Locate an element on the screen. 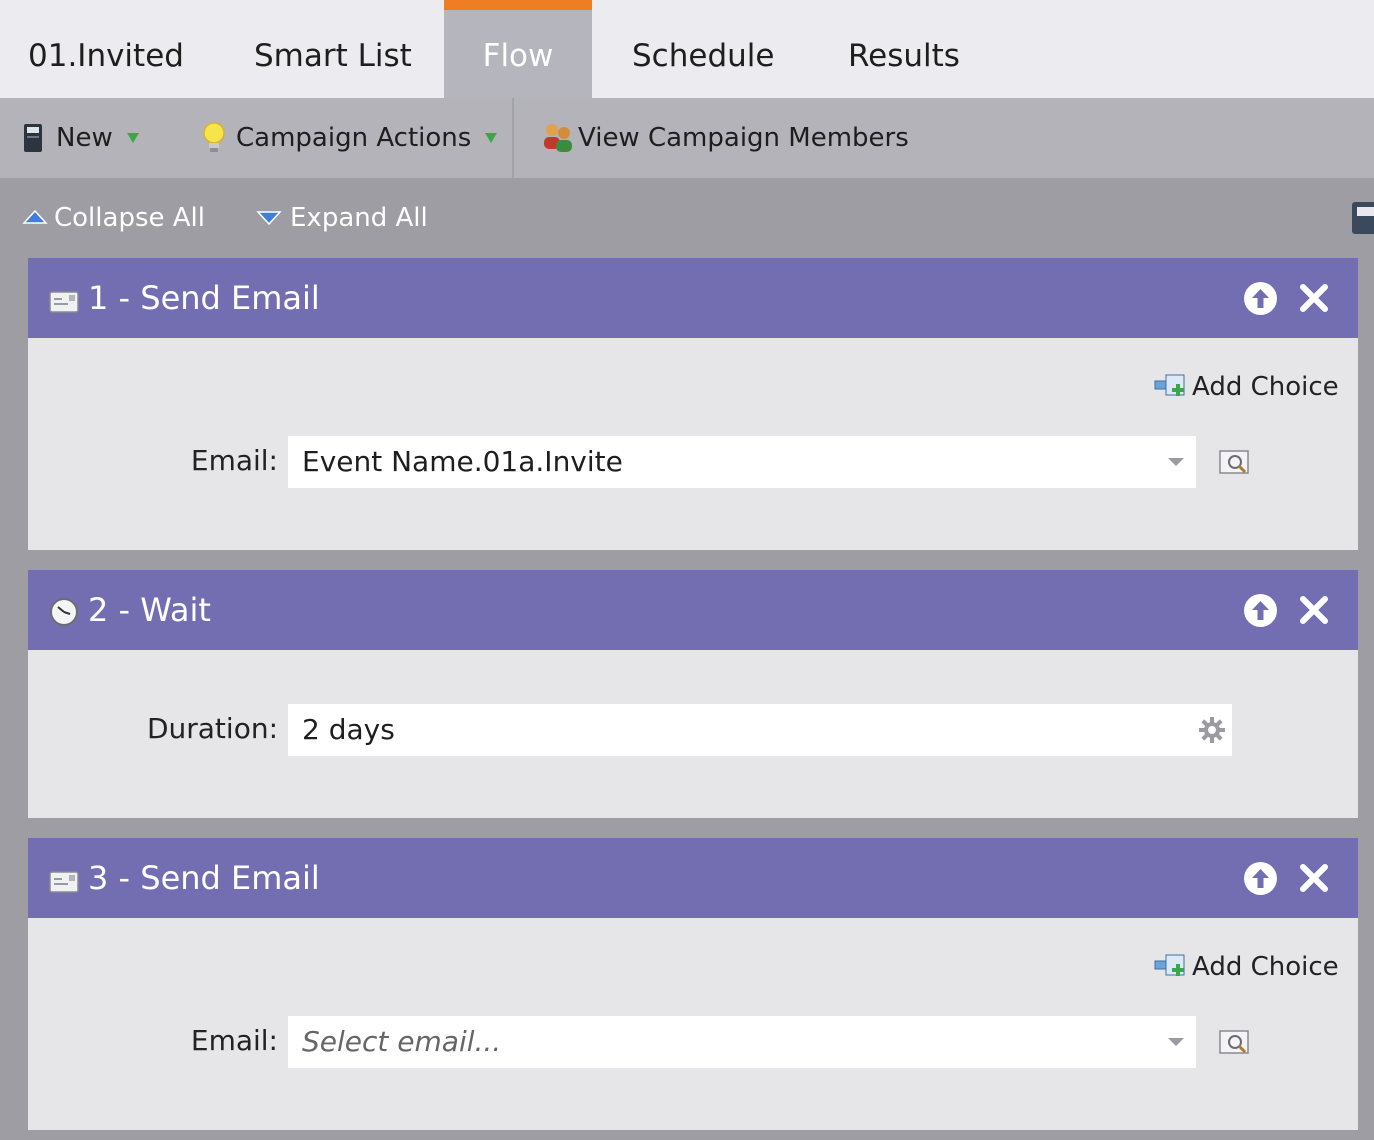 The image size is (1374, 1140). flow-step-header: 3 - Send Email is located at coordinates (693, 878).